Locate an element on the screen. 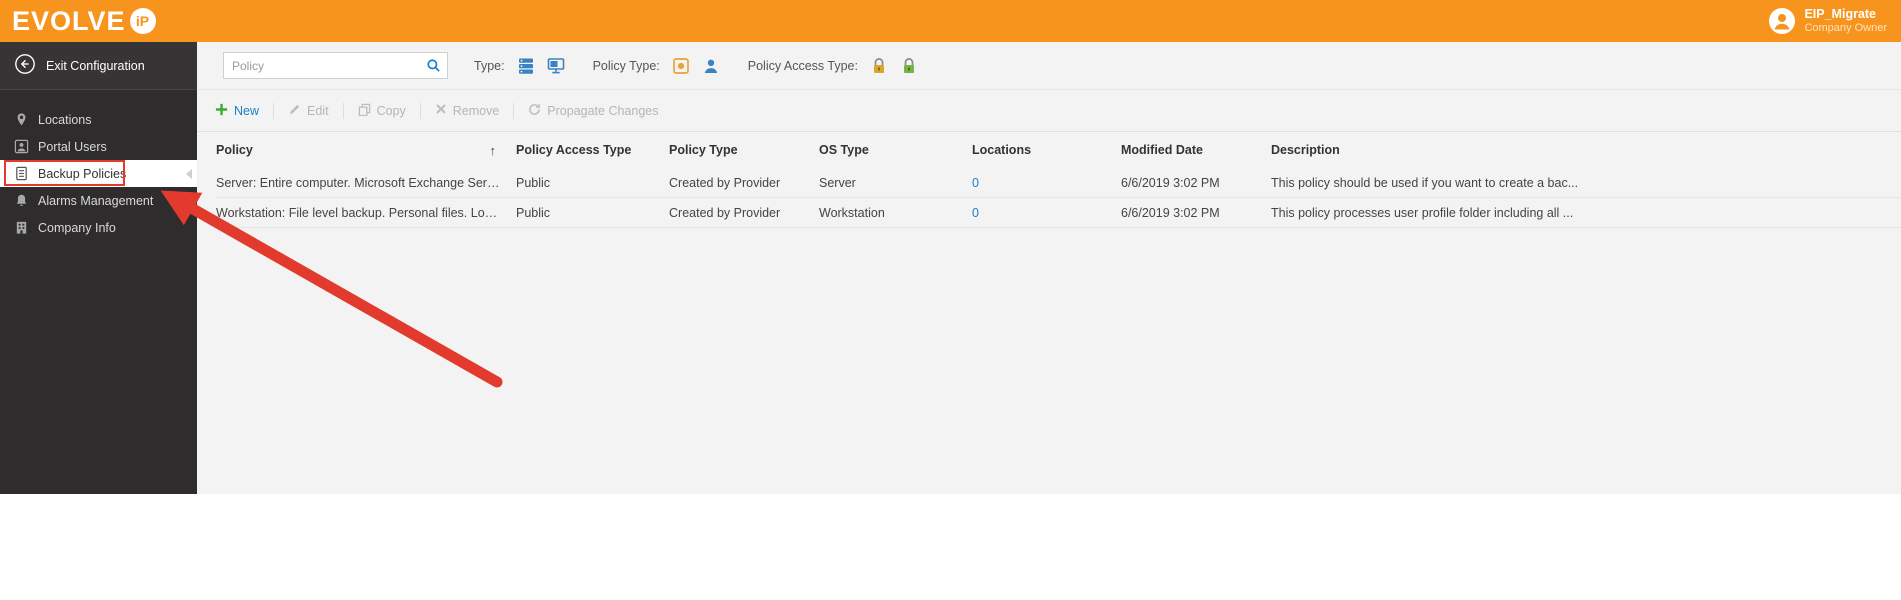  copy-button-label: Copy is located at coordinates (391, 110).